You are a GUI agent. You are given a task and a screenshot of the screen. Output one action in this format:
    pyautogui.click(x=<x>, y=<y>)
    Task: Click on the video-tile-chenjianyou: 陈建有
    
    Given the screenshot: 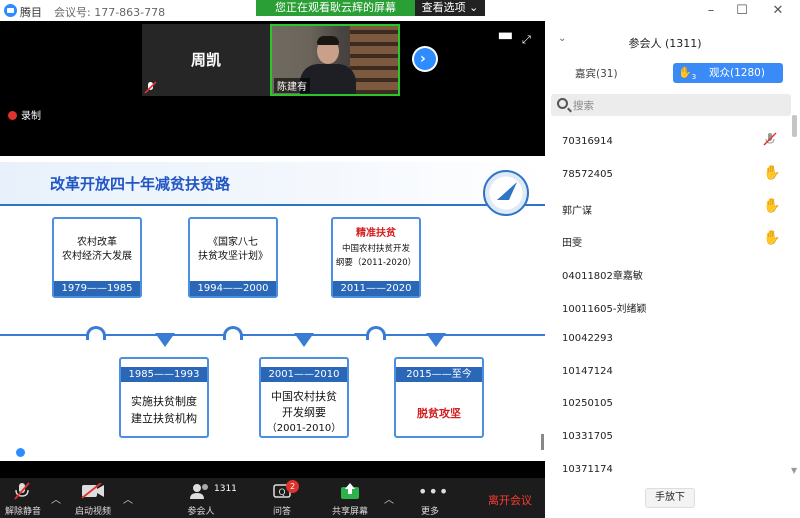 What is the action you would take?
    pyautogui.click(x=335, y=60)
    